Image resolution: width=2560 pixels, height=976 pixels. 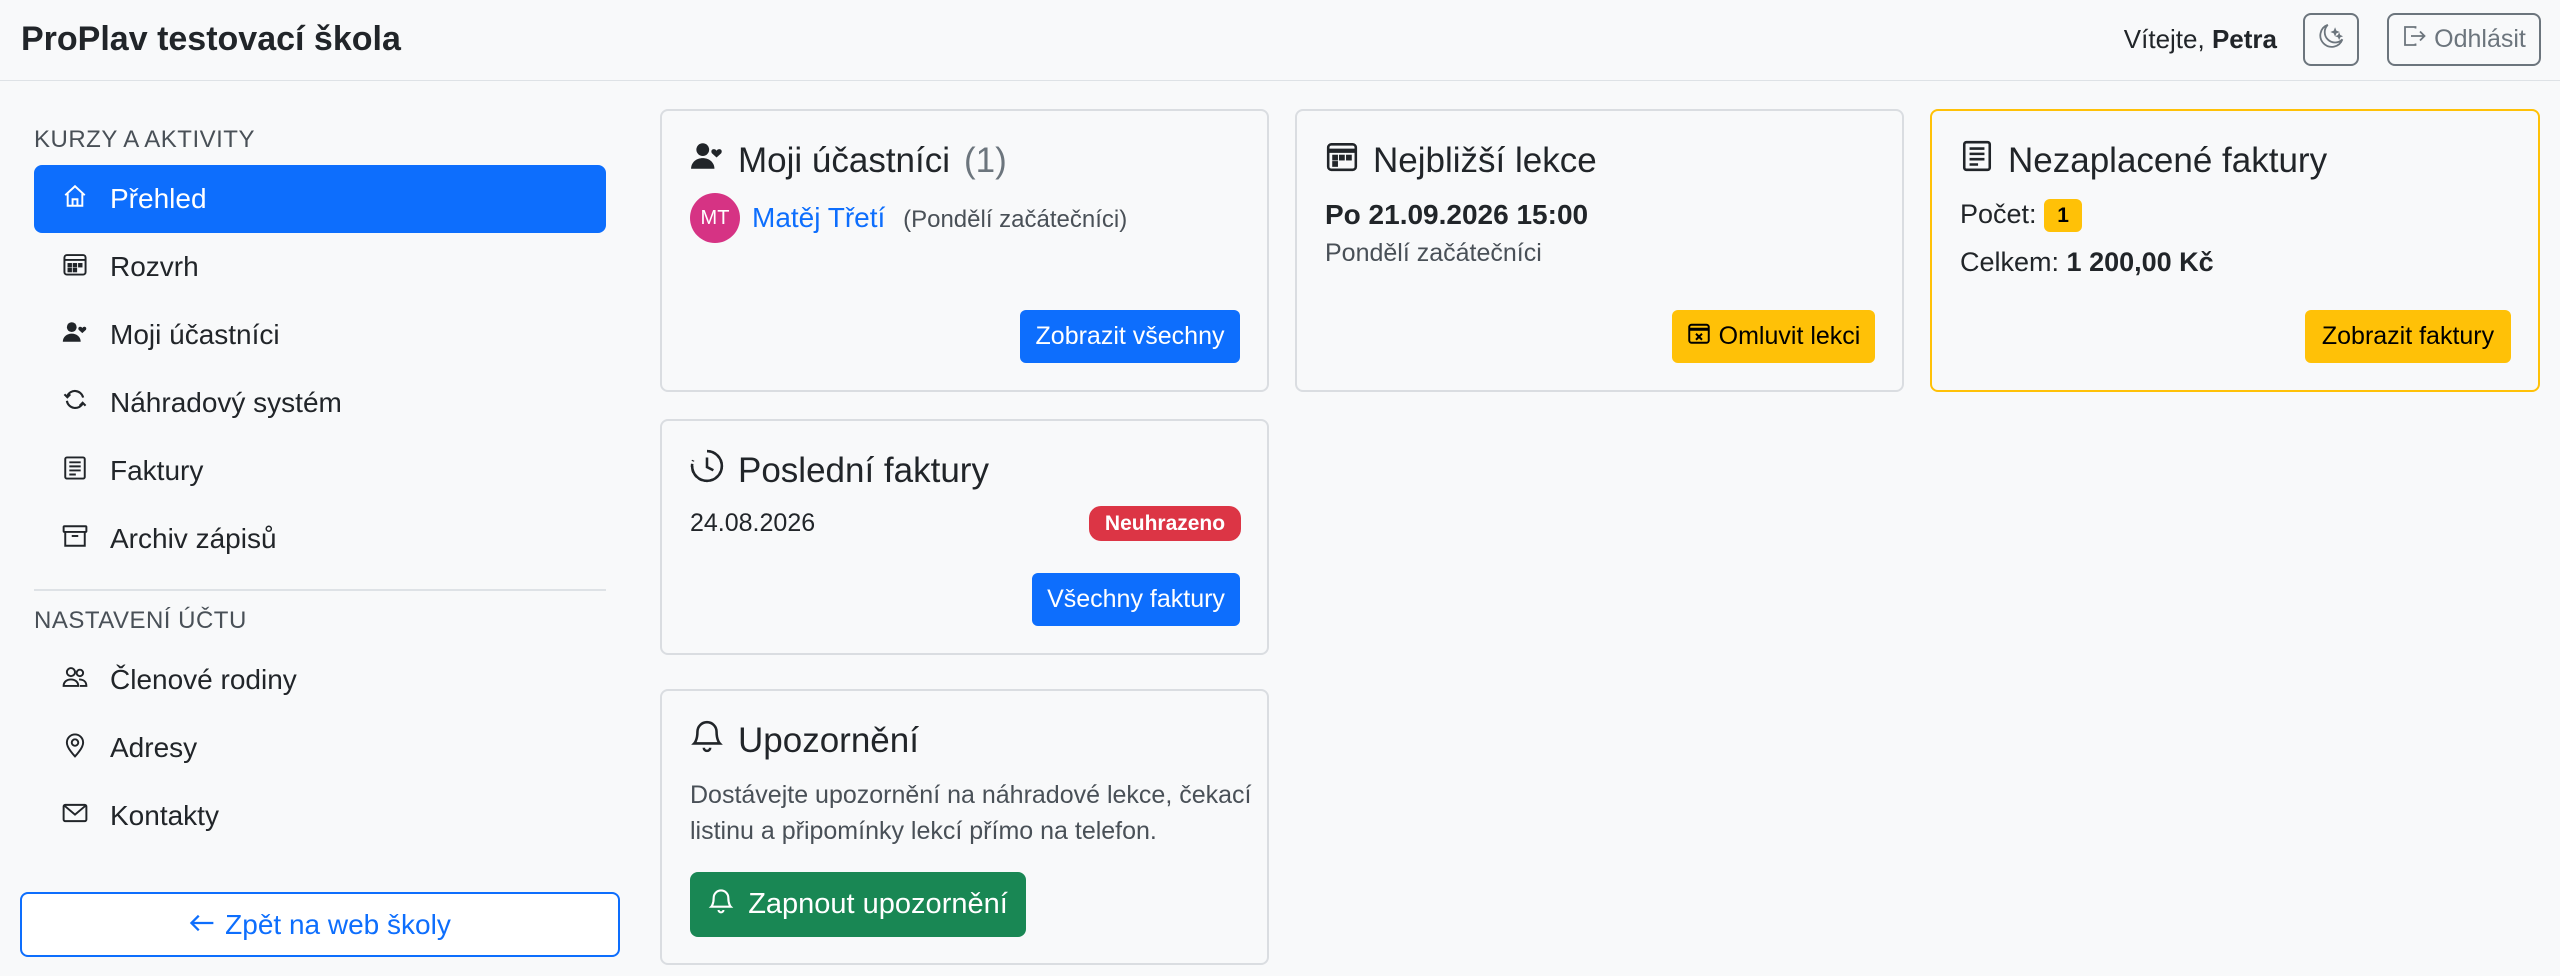 What do you see at coordinates (1699, 336) in the screenshot?
I see `calendar-x-icon` at bounding box center [1699, 336].